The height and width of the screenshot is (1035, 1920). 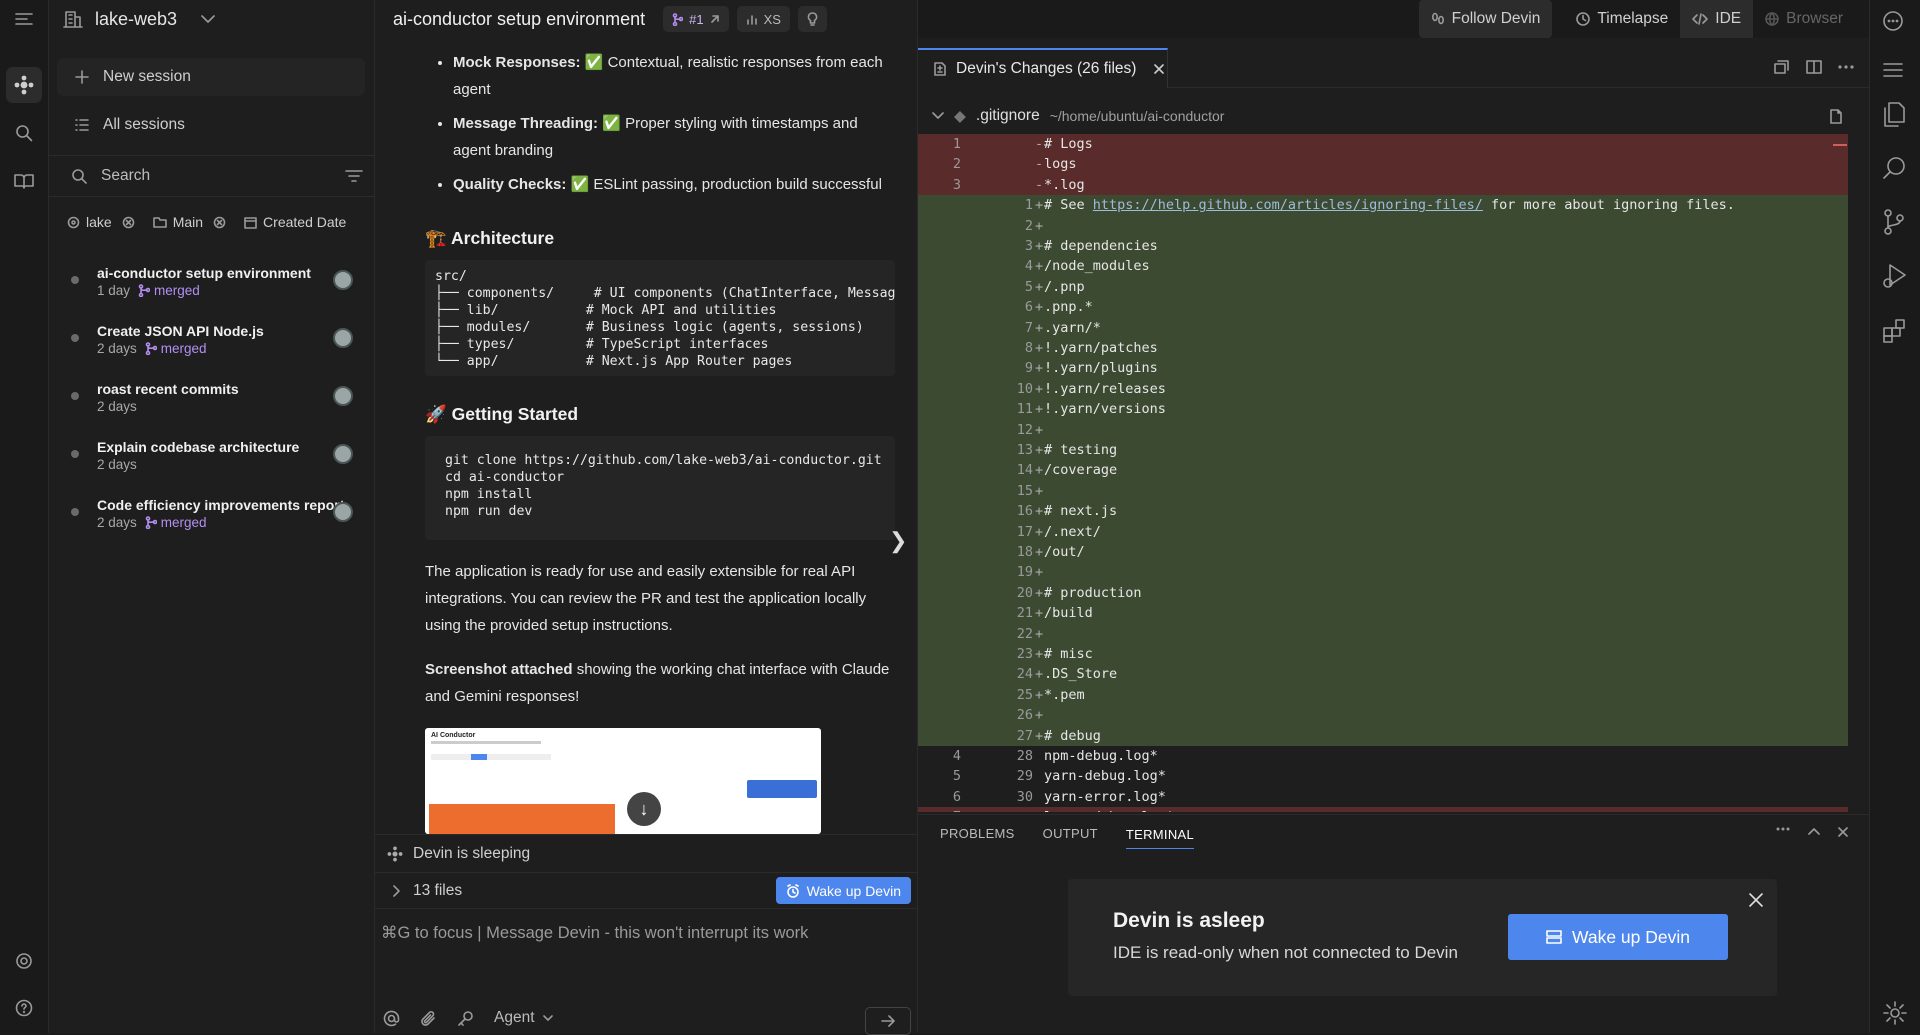 I want to click on workspace-name: lake-web3, so click(x=136, y=18).